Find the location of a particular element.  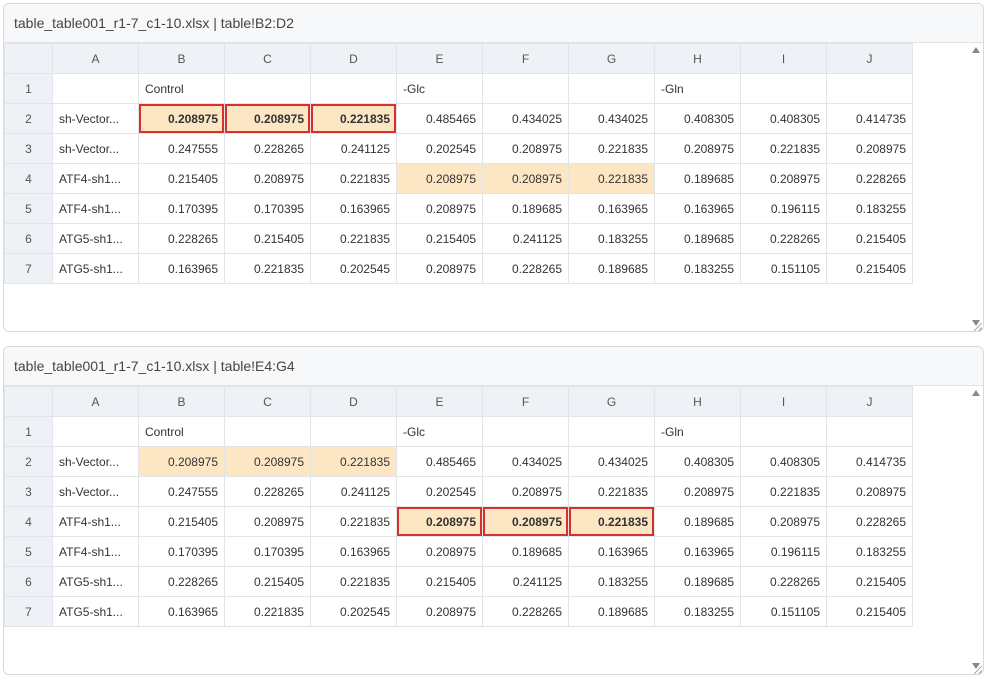

cell-e4: 0.208975 is located at coordinates (439, 521).